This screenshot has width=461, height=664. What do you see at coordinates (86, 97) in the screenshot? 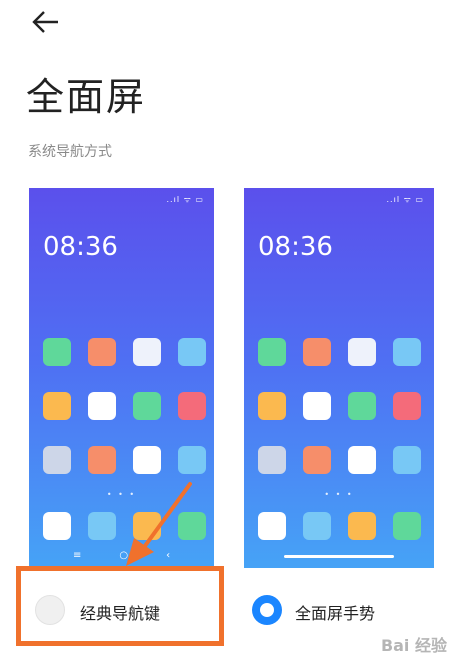
I see `page-title: 全面屏` at bounding box center [86, 97].